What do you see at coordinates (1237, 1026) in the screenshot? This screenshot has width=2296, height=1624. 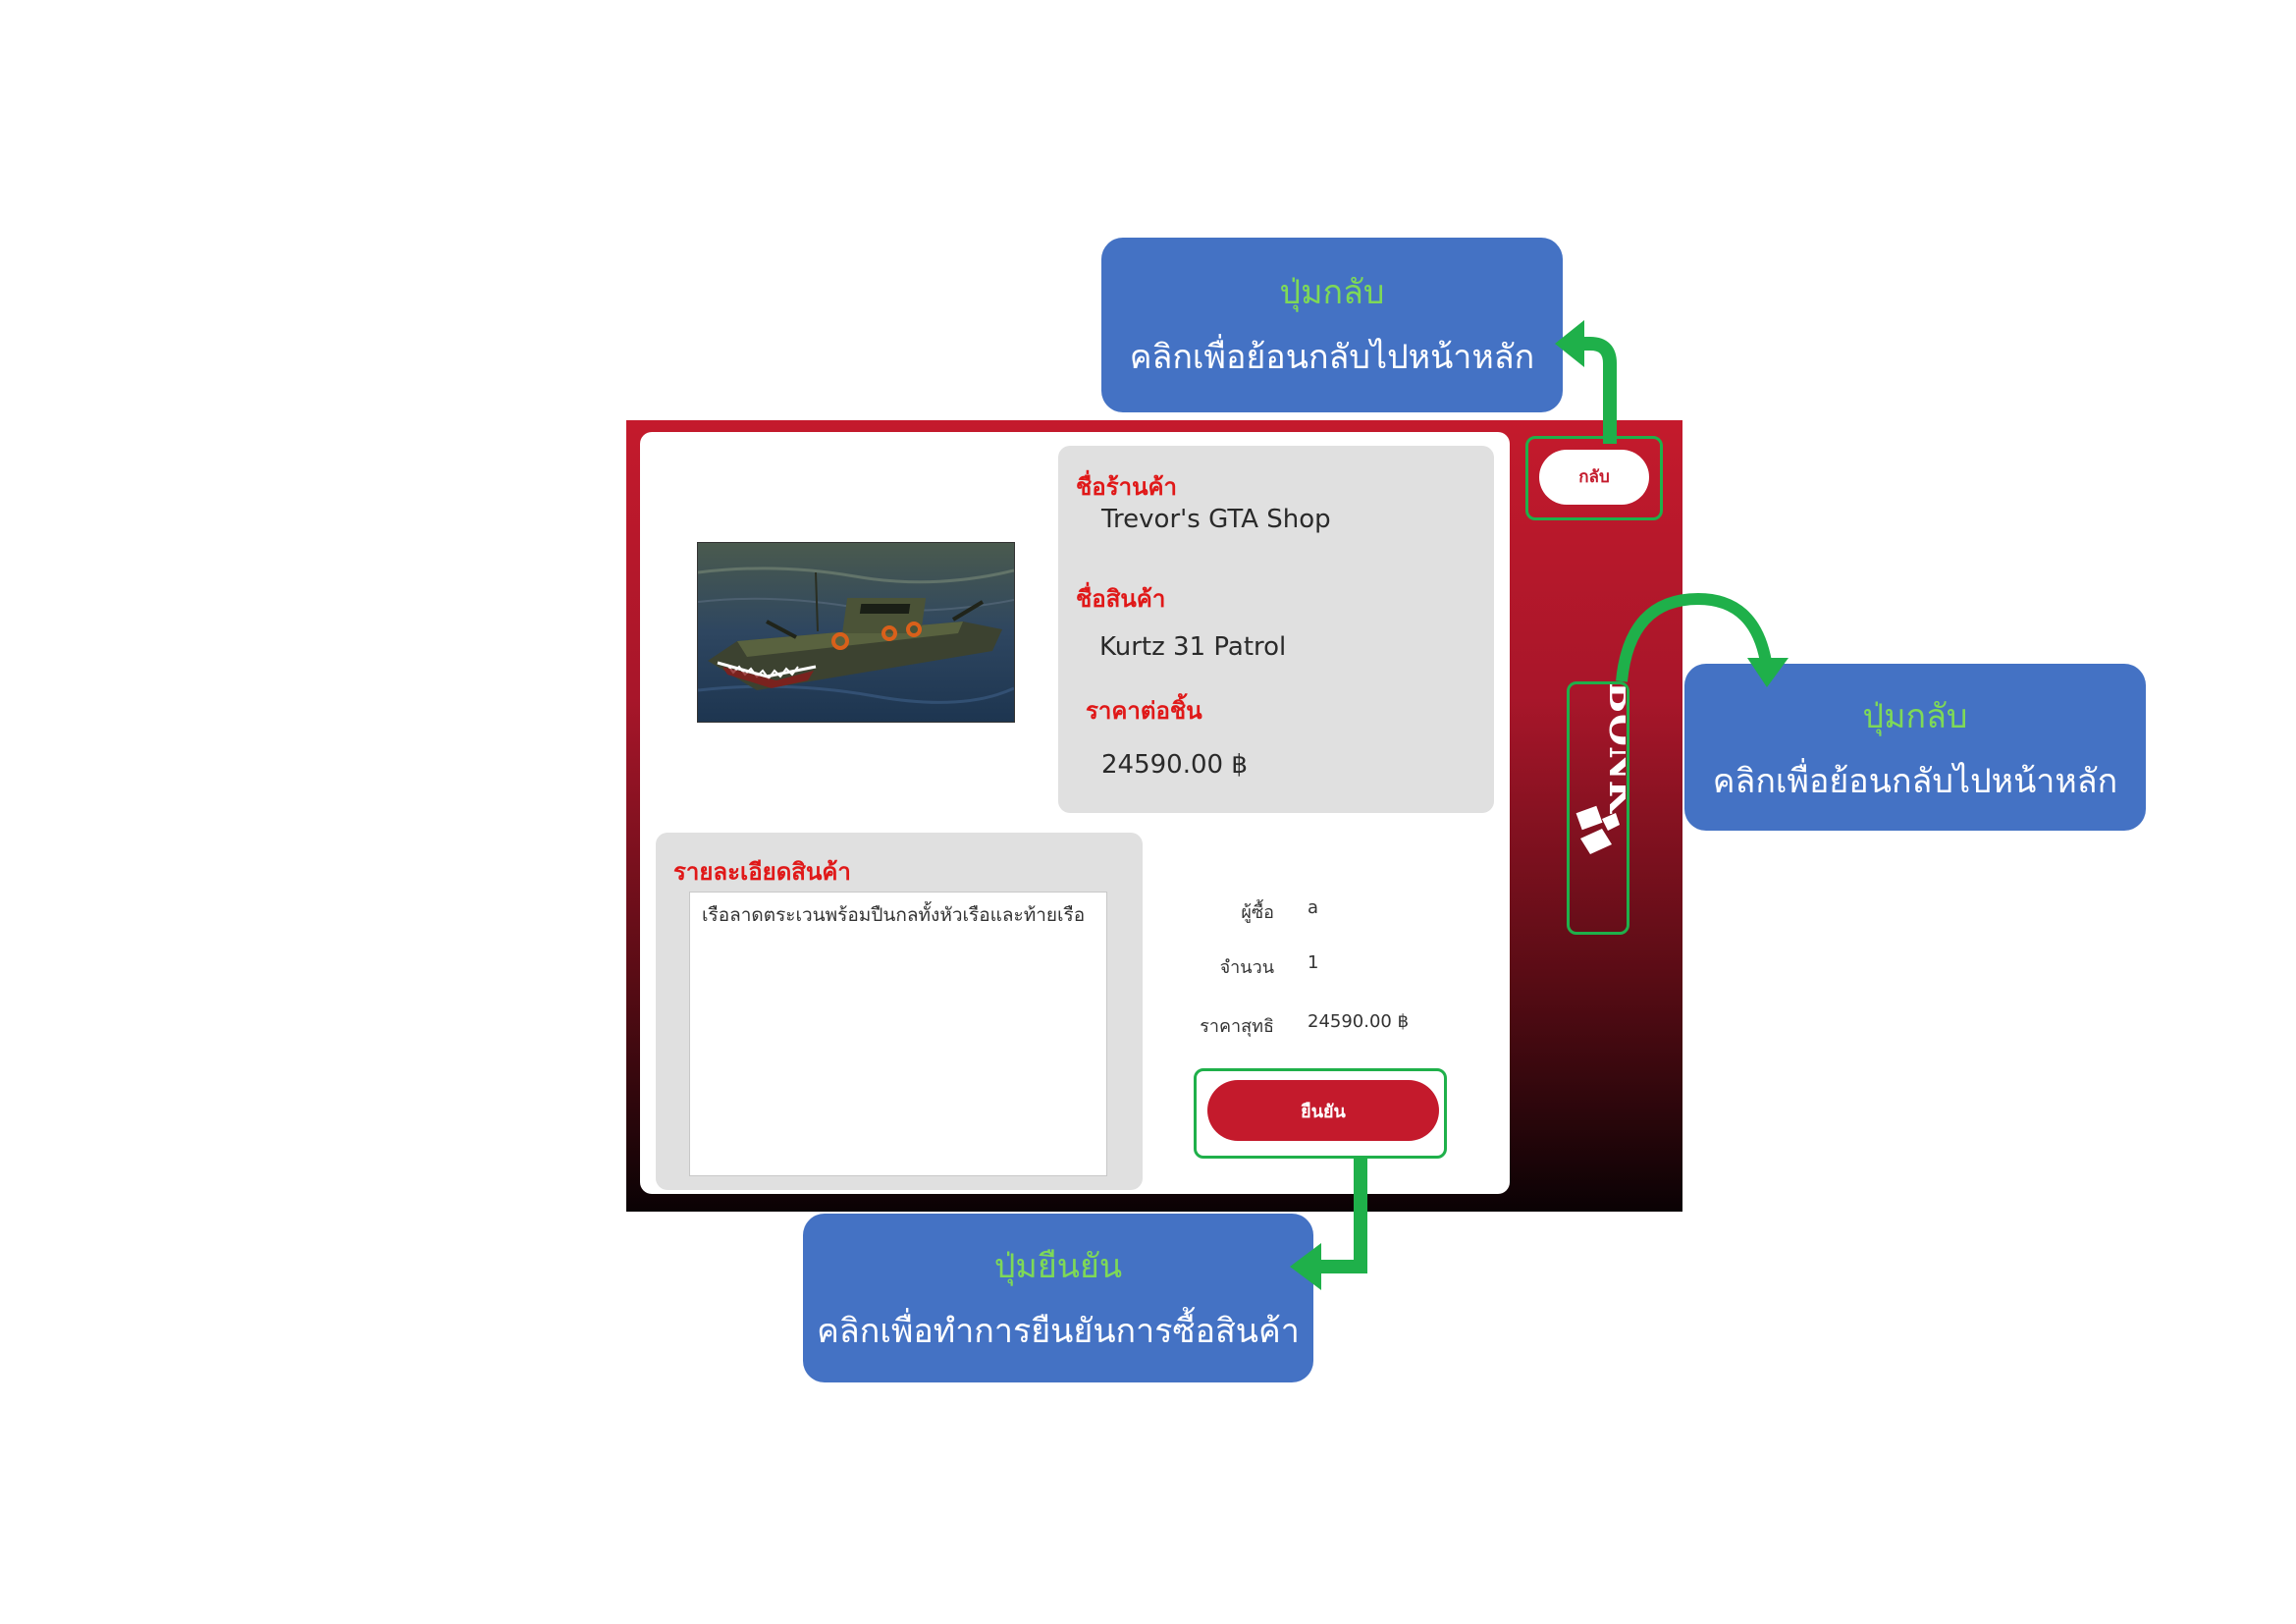 I see `total-label: ราคาสุทธิ` at bounding box center [1237, 1026].